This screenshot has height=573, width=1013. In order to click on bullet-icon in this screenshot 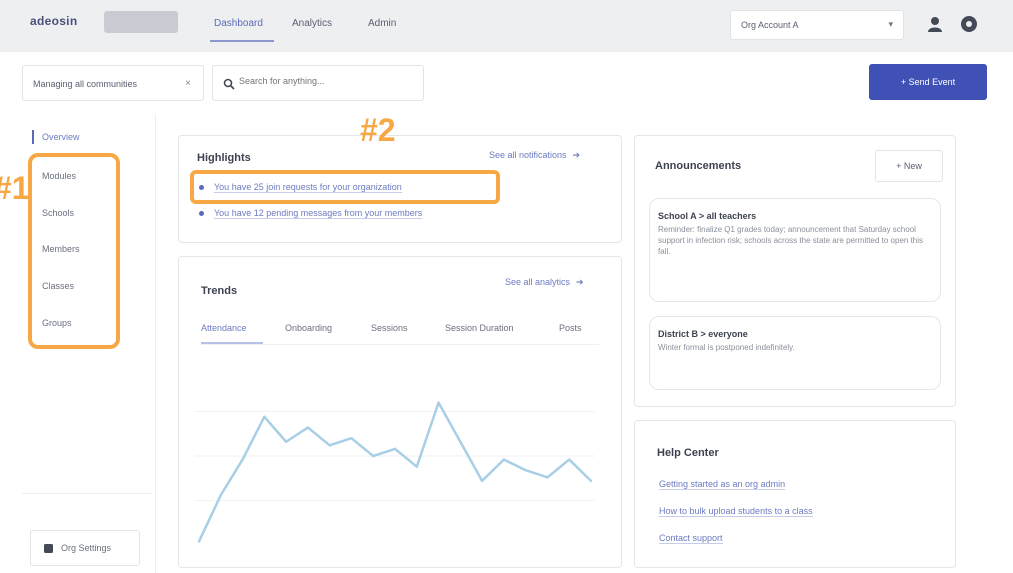, I will do `click(201, 214)`.